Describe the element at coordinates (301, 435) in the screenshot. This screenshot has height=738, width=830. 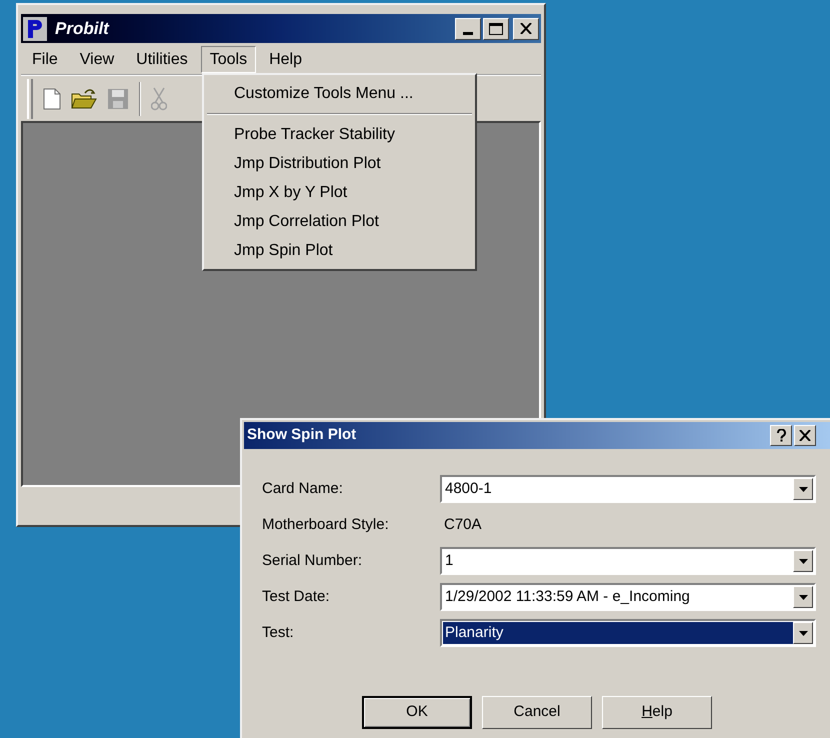
I see `dialog-title: Show Spin Plot` at that location.